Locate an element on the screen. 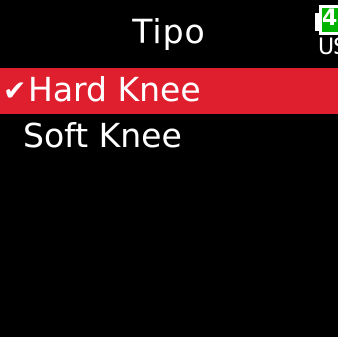 This screenshot has width=338, height=337. battery-voltage: 4.9 is located at coordinates (330, 18).